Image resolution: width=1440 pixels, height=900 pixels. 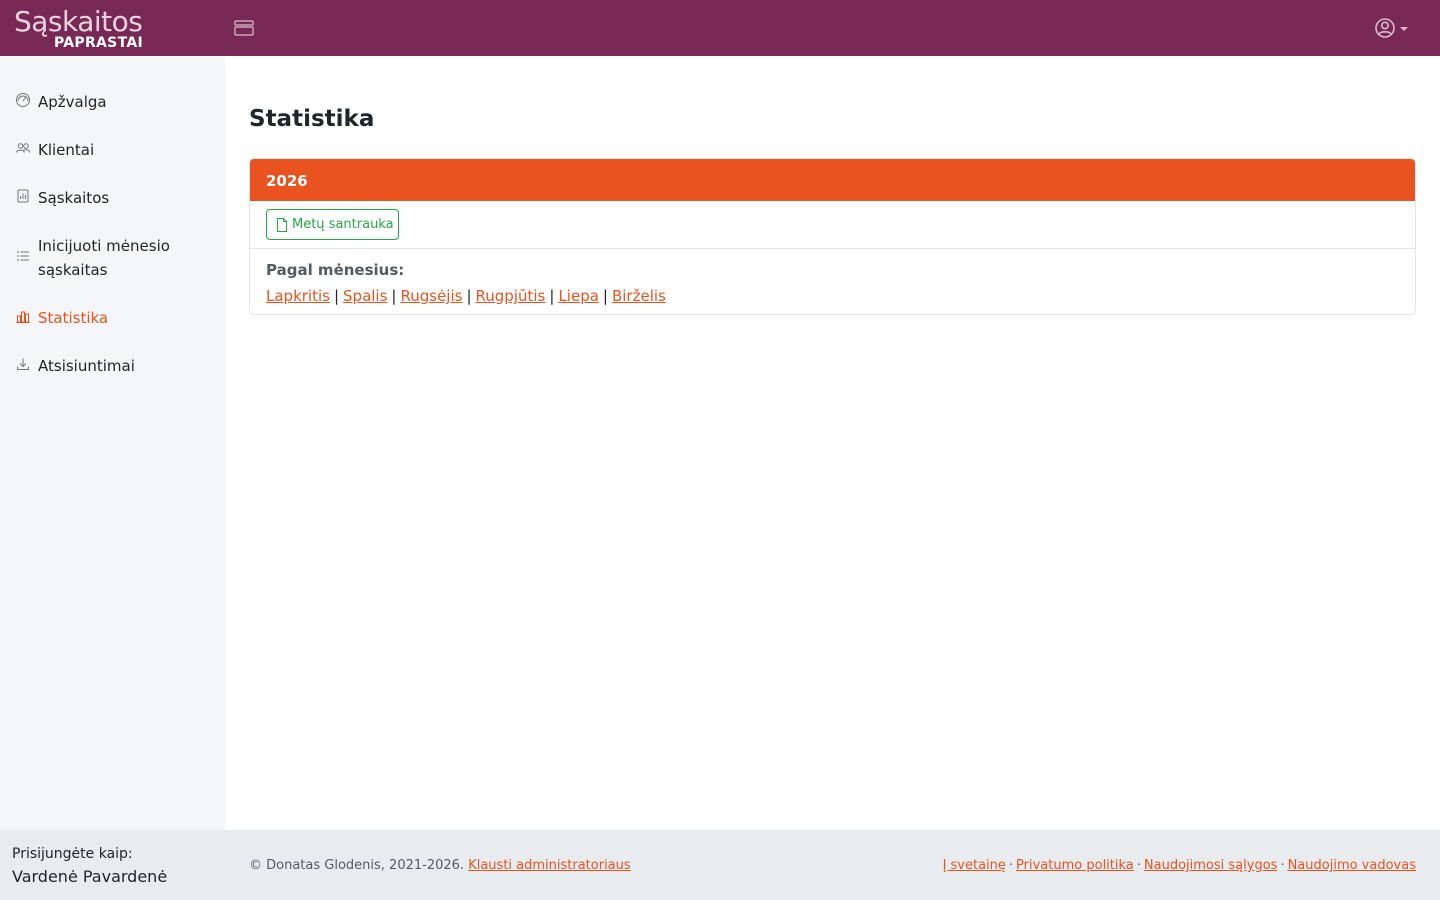 I want to click on users-icon, so click(x=23, y=148).